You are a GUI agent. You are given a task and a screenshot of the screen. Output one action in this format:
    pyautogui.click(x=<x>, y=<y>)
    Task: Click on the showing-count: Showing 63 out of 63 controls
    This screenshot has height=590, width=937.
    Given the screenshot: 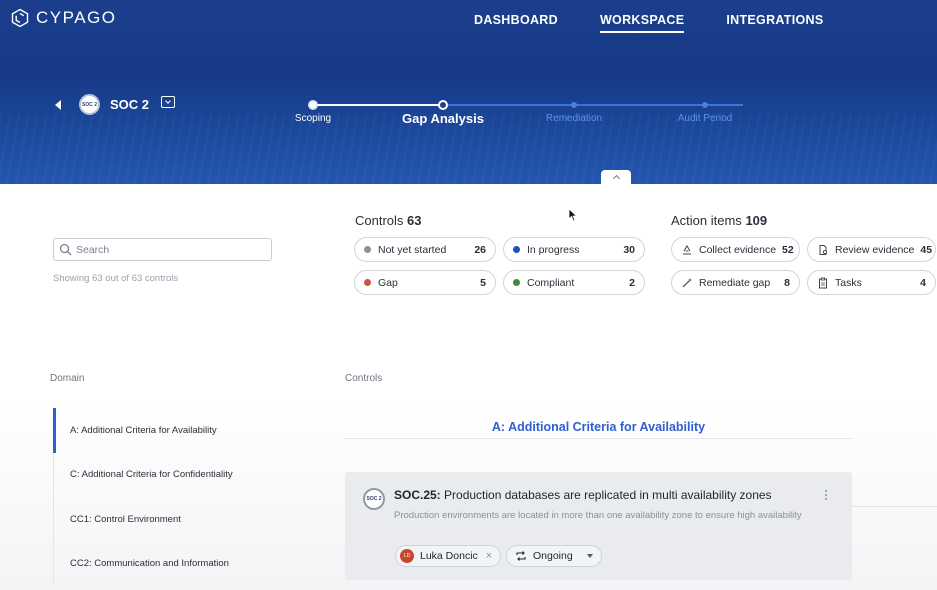 What is the action you would take?
    pyautogui.click(x=116, y=278)
    